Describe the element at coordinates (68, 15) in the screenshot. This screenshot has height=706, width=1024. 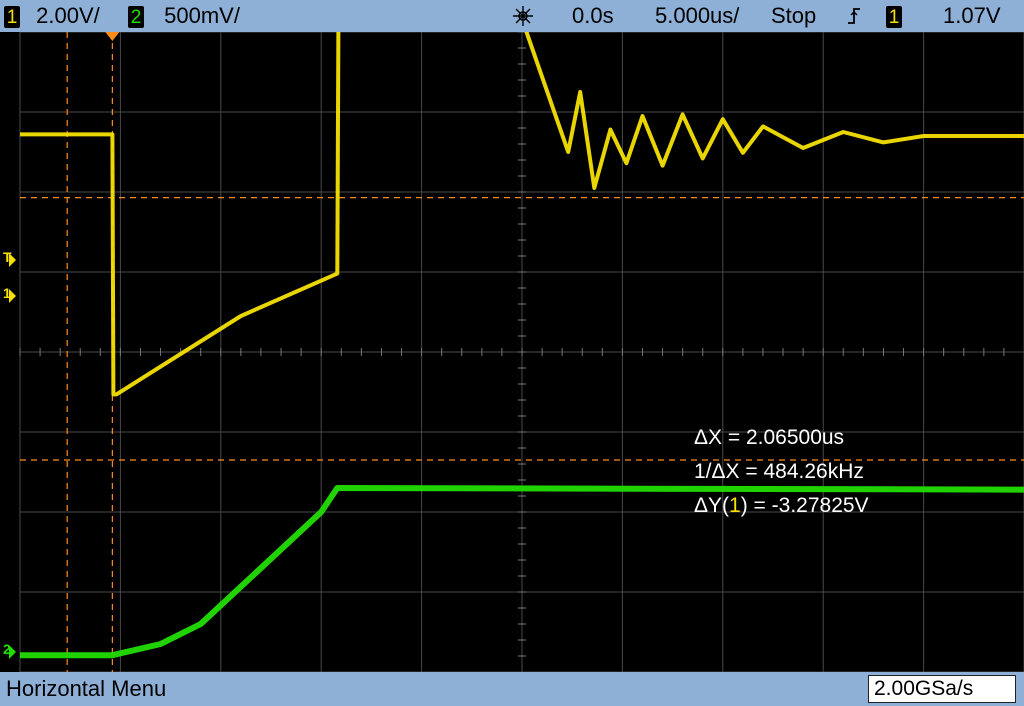
I see `ch1-scale: 2.00V/` at that location.